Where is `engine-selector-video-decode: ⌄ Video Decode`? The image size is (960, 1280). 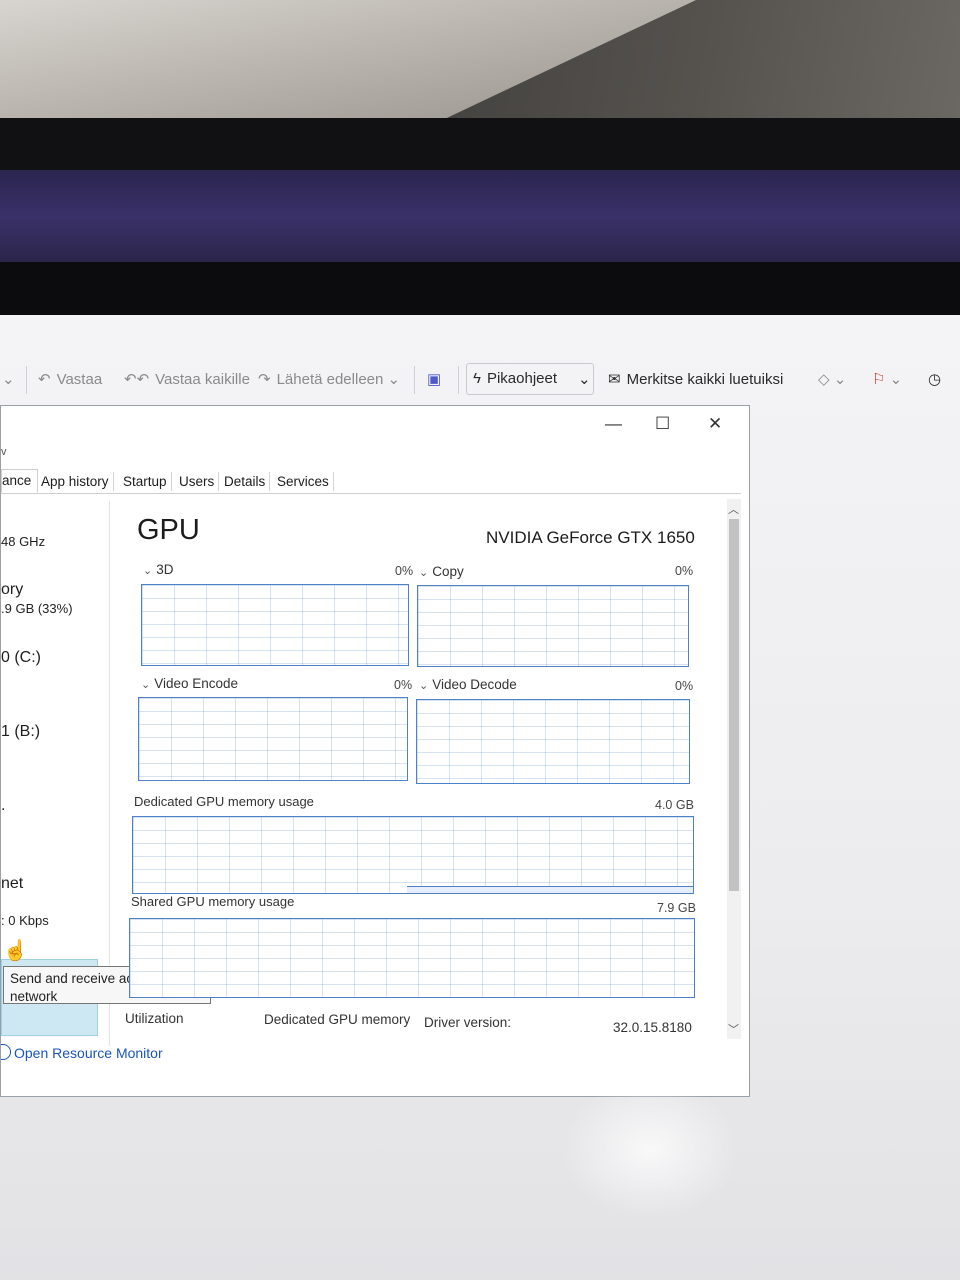 engine-selector-video-decode: ⌄ Video Decode is located at coordinates (468, 684).